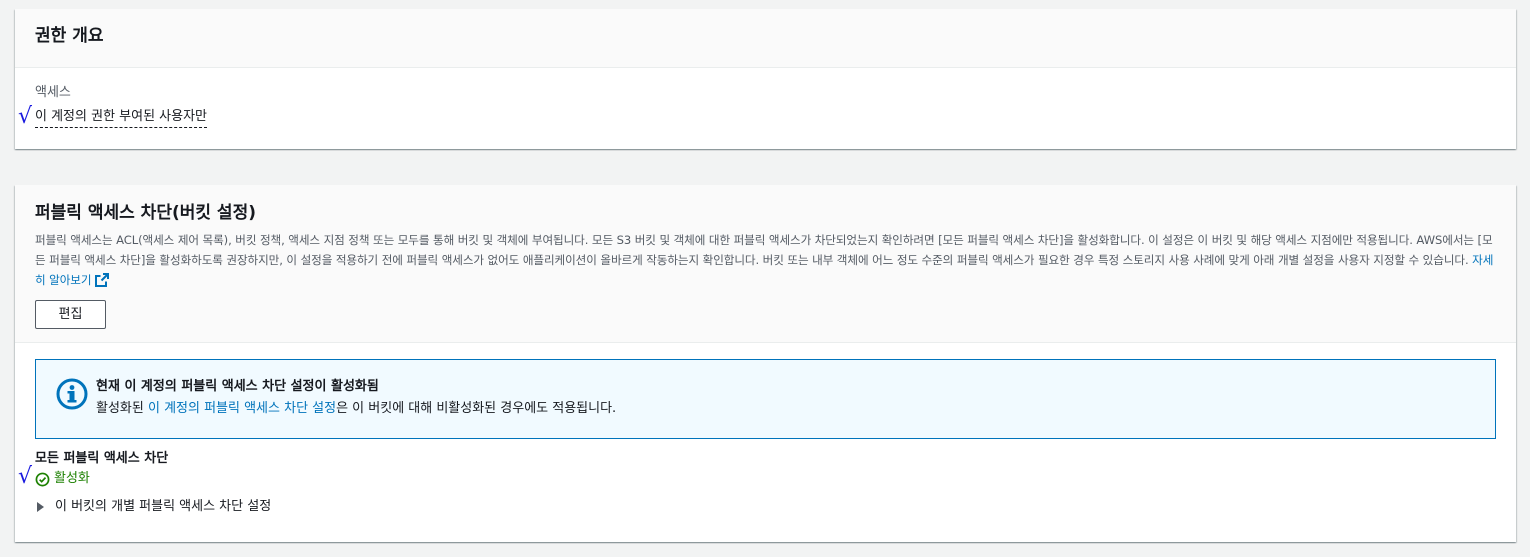  What do you see at coordinates (237, 386) in the screenshot?
I see `alert-title: 현재 이 계정의 퍼블릭 액세스 차단 설정이 활성화됨` at bounding box center [237, 386].